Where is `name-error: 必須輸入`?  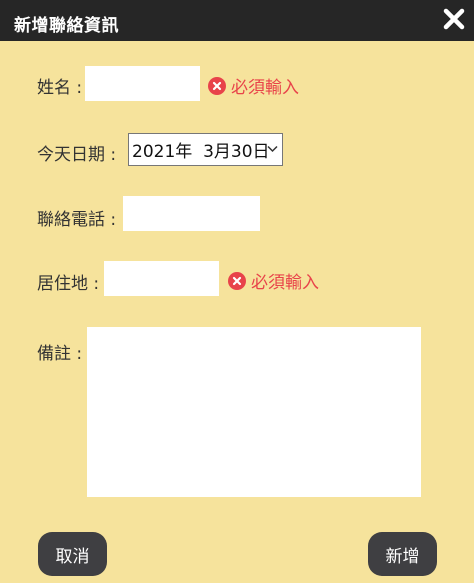
name-error: 必須輸入 is located at coordinates (253, 85).